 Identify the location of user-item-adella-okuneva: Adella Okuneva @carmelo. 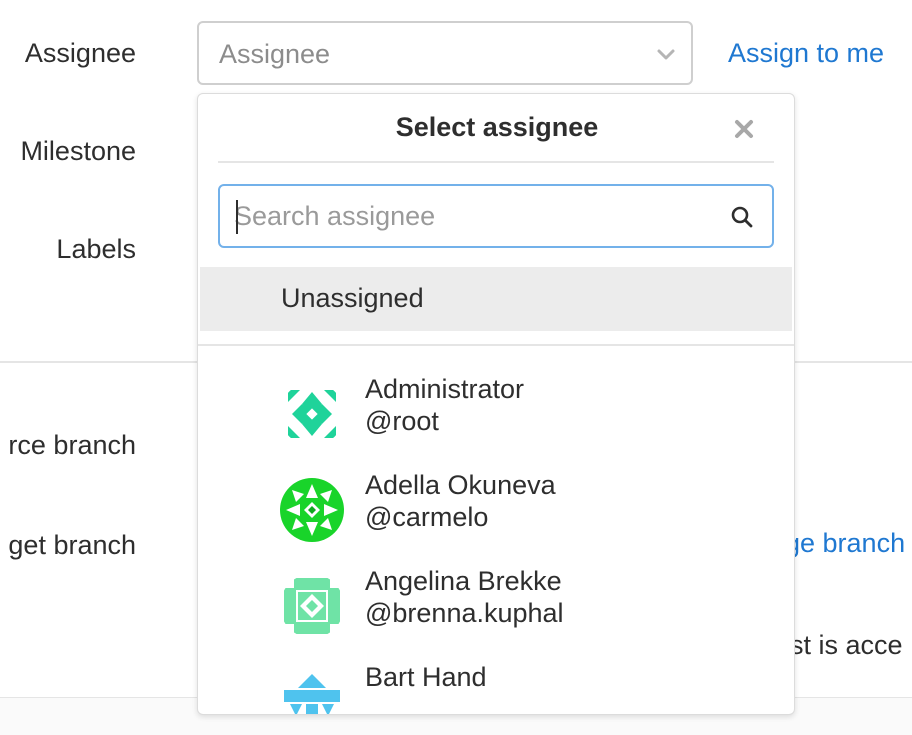
(496, 518).